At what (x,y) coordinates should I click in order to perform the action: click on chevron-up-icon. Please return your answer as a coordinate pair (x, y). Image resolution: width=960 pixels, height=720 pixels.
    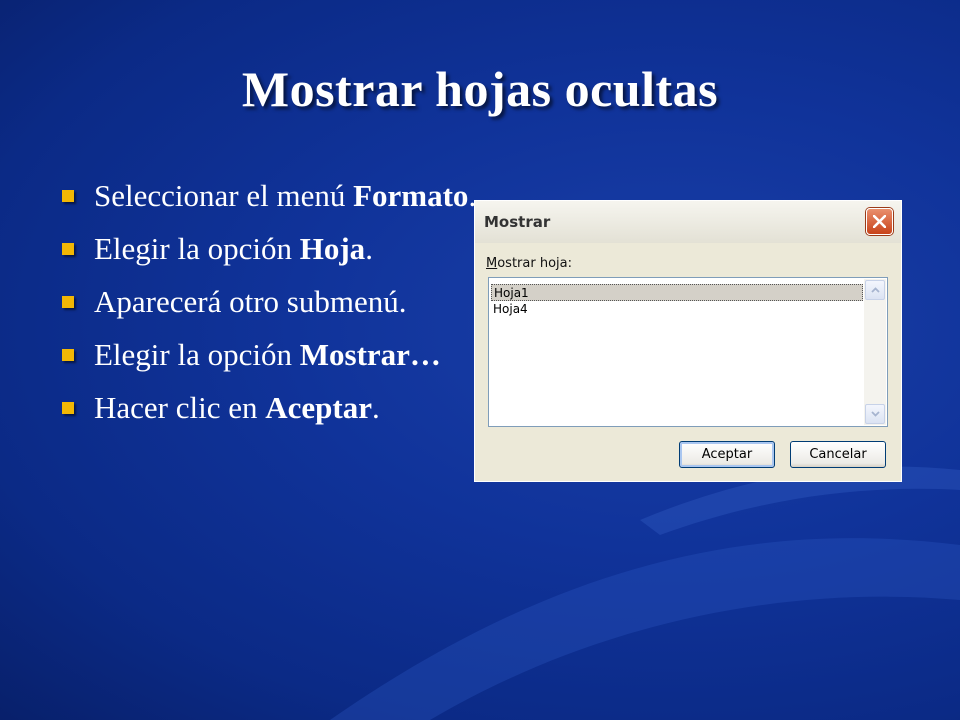
    Looking at the image, I should click on (875, 290).